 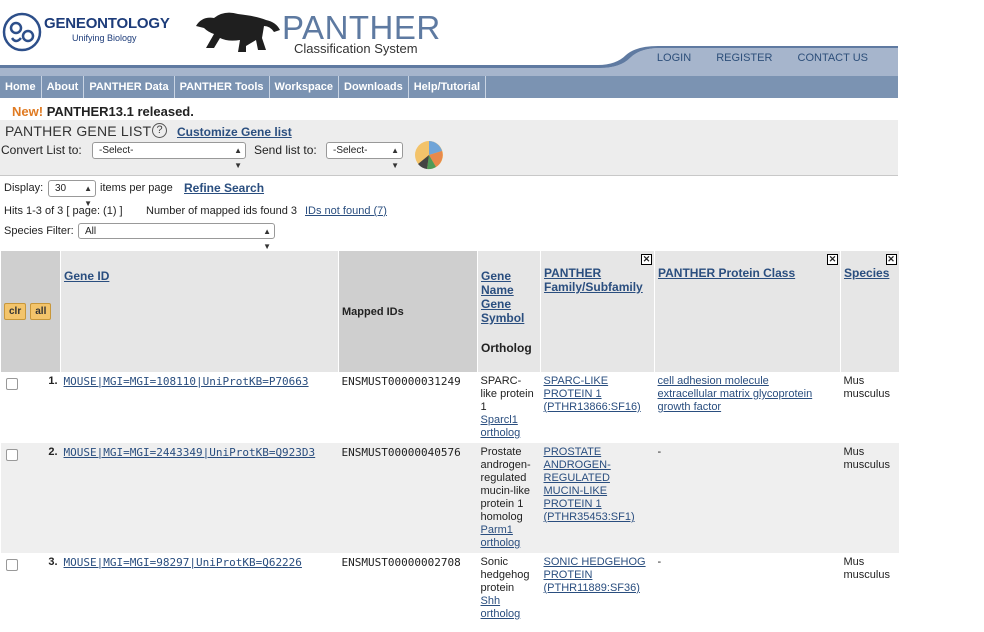 I want to click on species-header: ✕ Species, so click(x=869, y=311).